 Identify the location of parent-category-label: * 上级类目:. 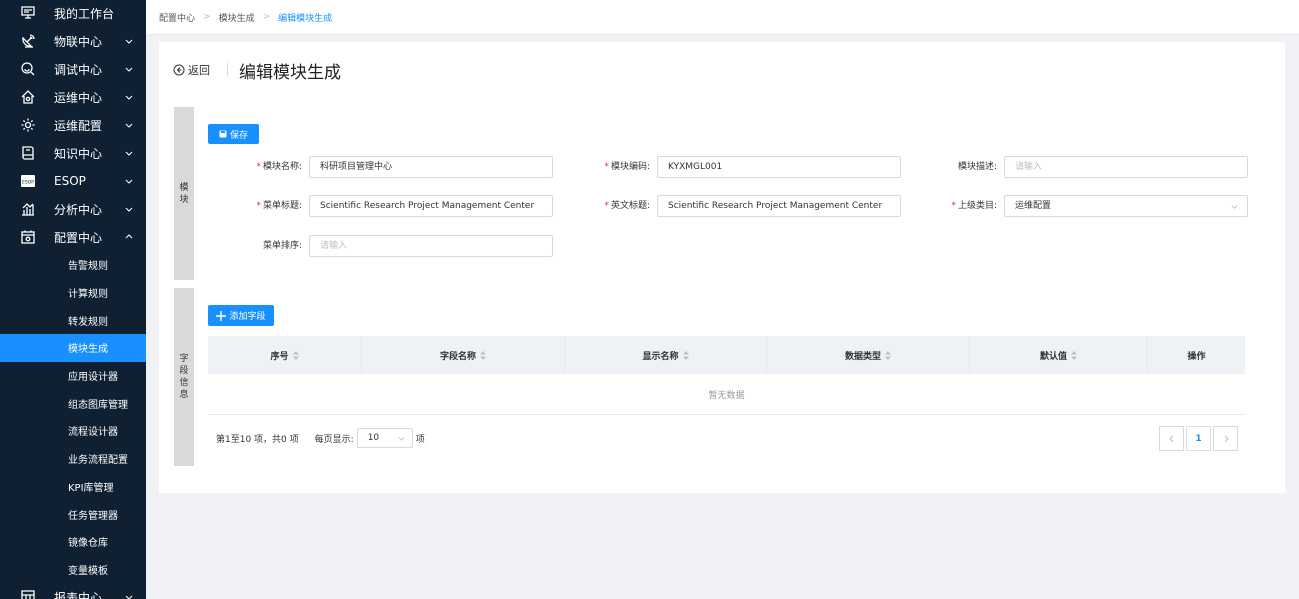
(974, 206).